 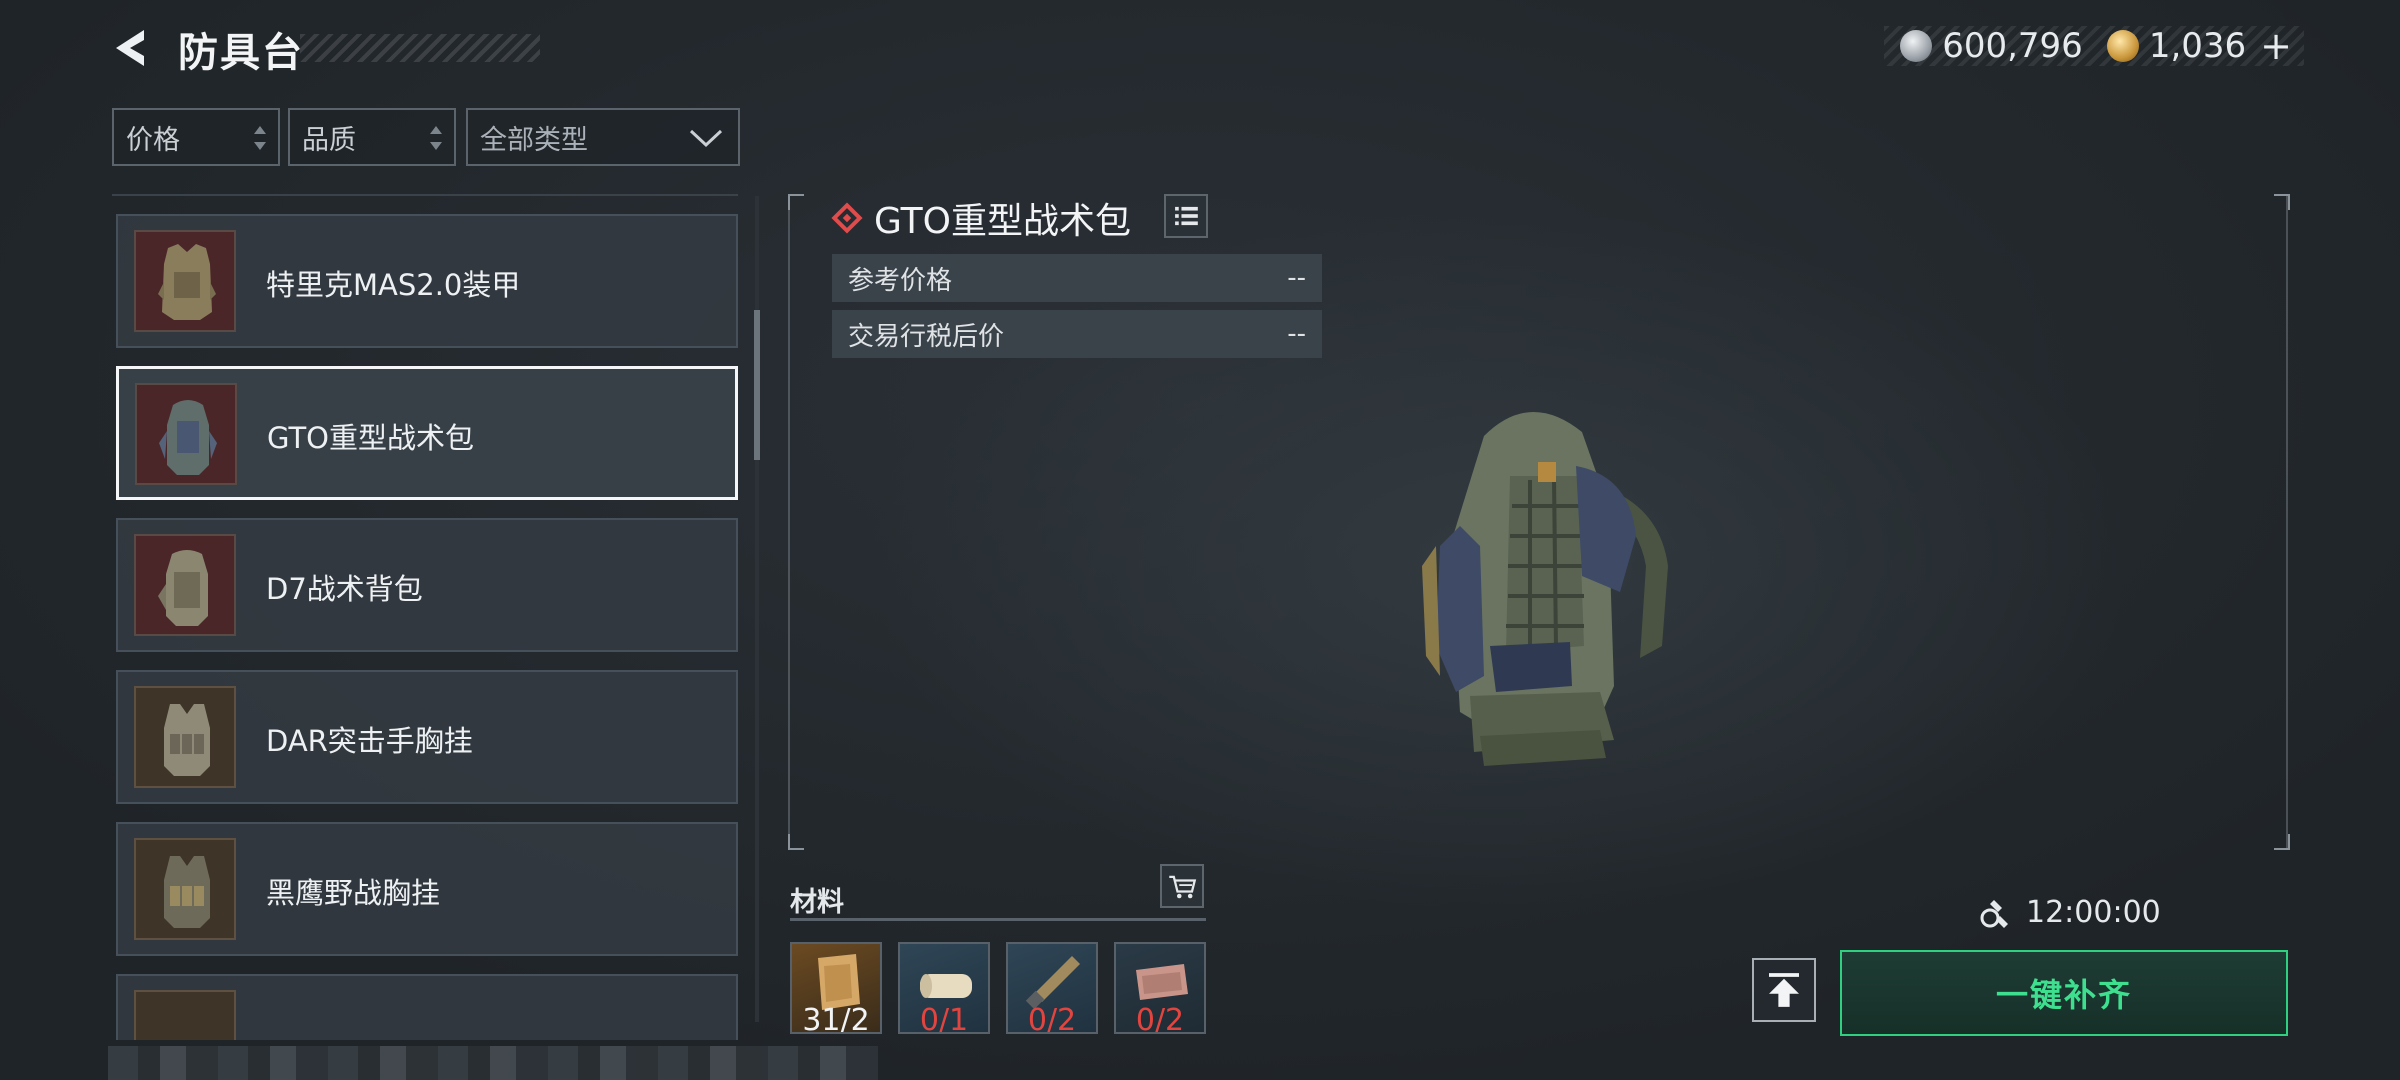 I want to click on back-arrow-icon, so click(x=132, y=48).